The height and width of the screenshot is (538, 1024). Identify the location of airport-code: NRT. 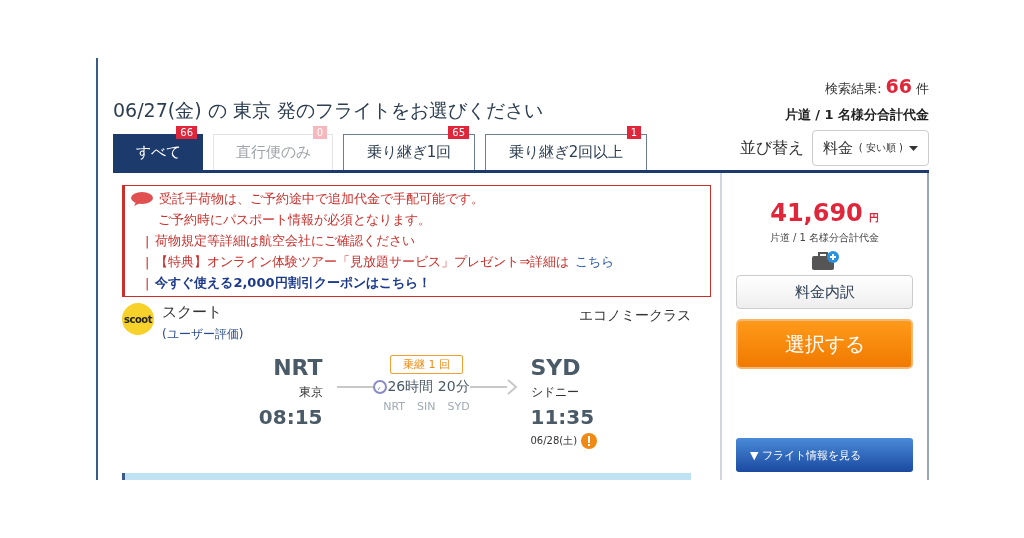
(298, 367).